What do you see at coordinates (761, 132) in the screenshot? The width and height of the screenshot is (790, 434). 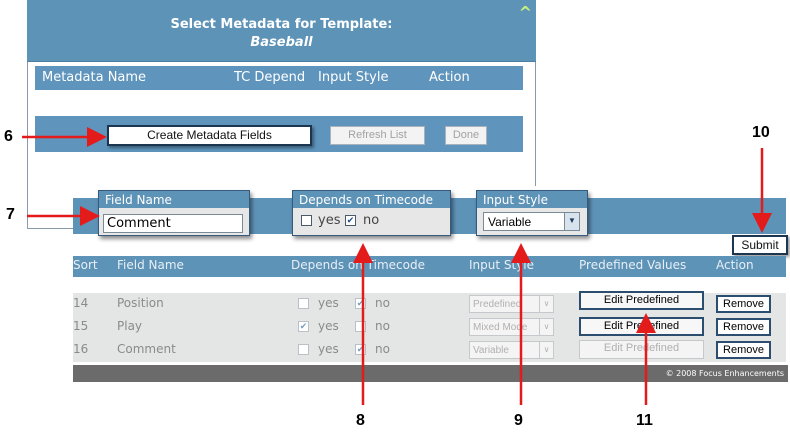 I see `callout-10: 10` at bounding box center [761, 132].